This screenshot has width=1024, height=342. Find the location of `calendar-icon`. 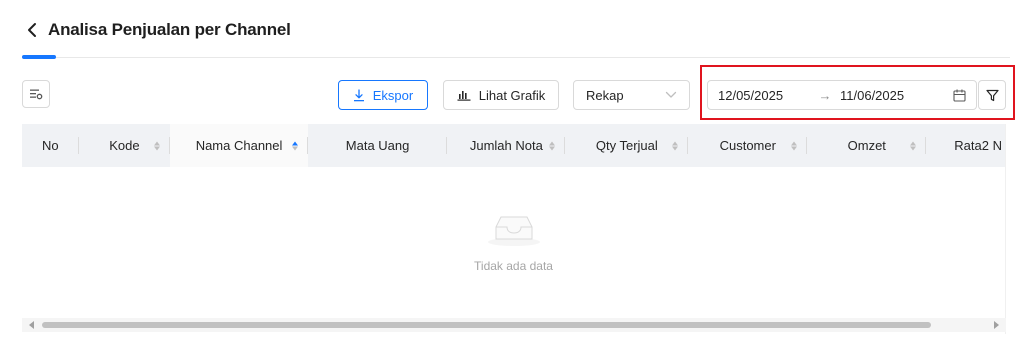

calendar-icon is located at coordinates (959, 95).